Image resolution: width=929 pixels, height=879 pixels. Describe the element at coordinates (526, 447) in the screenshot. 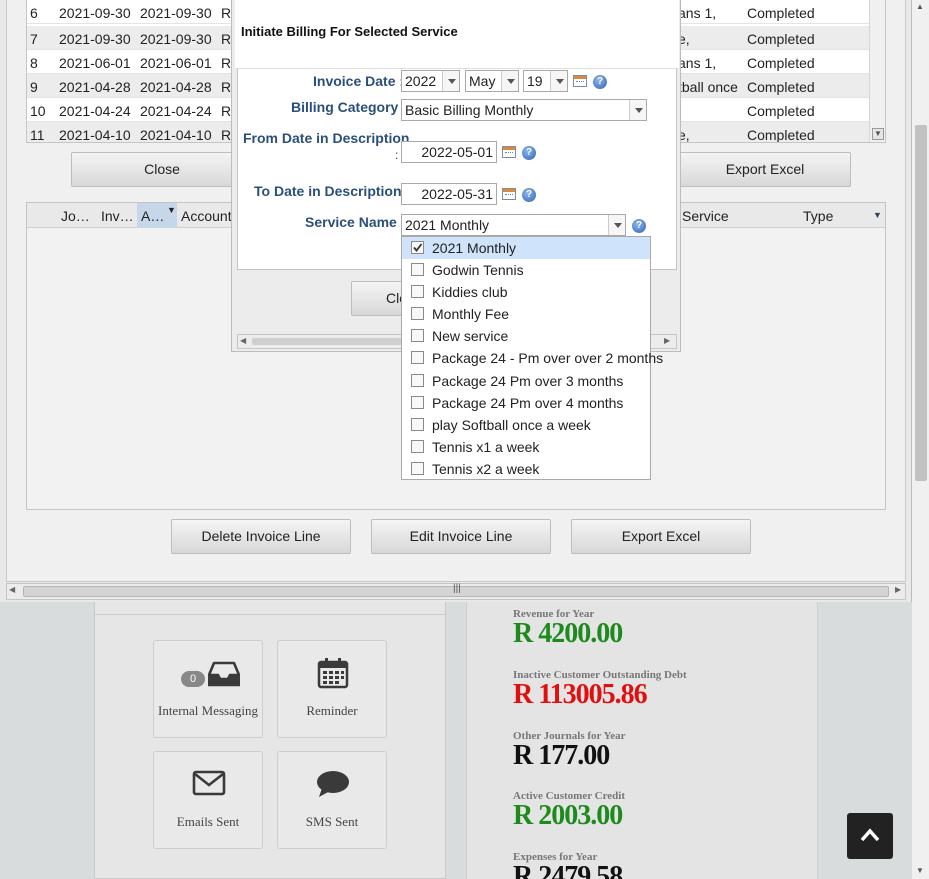

I see `service-option: Tennis x1 a week` at that location.